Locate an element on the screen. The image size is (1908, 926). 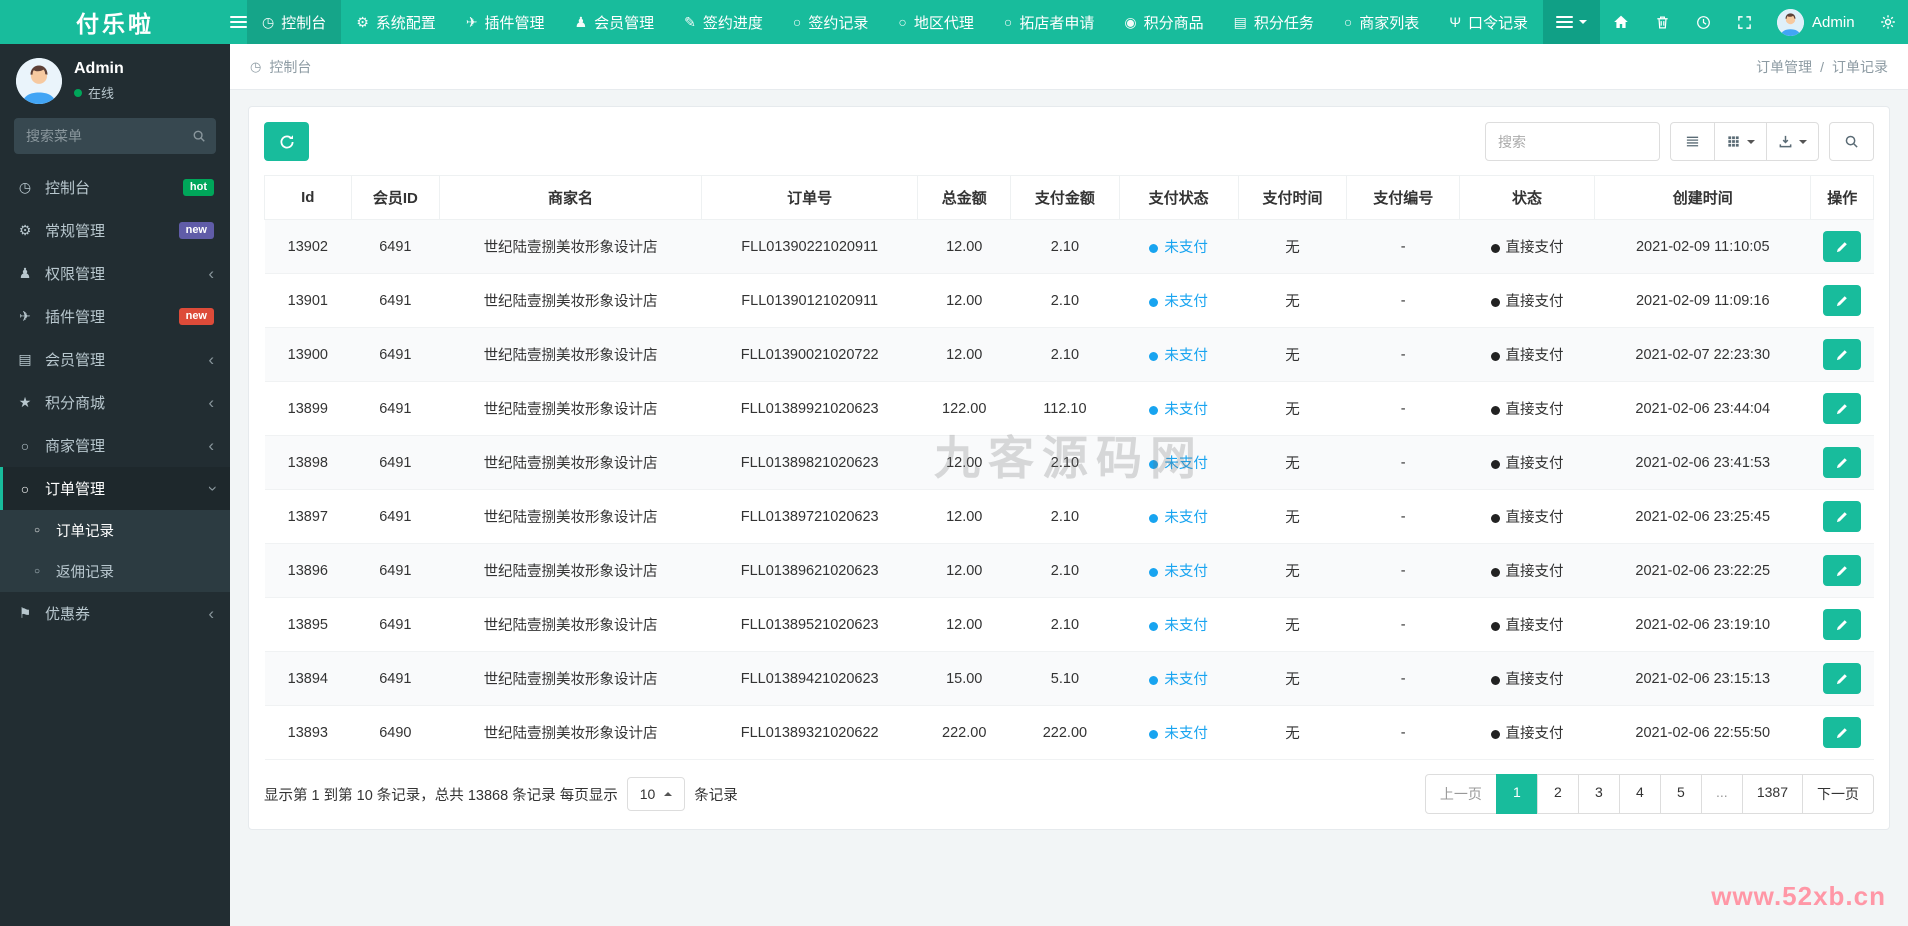
columns-button is located at coordinates (1740, 141).